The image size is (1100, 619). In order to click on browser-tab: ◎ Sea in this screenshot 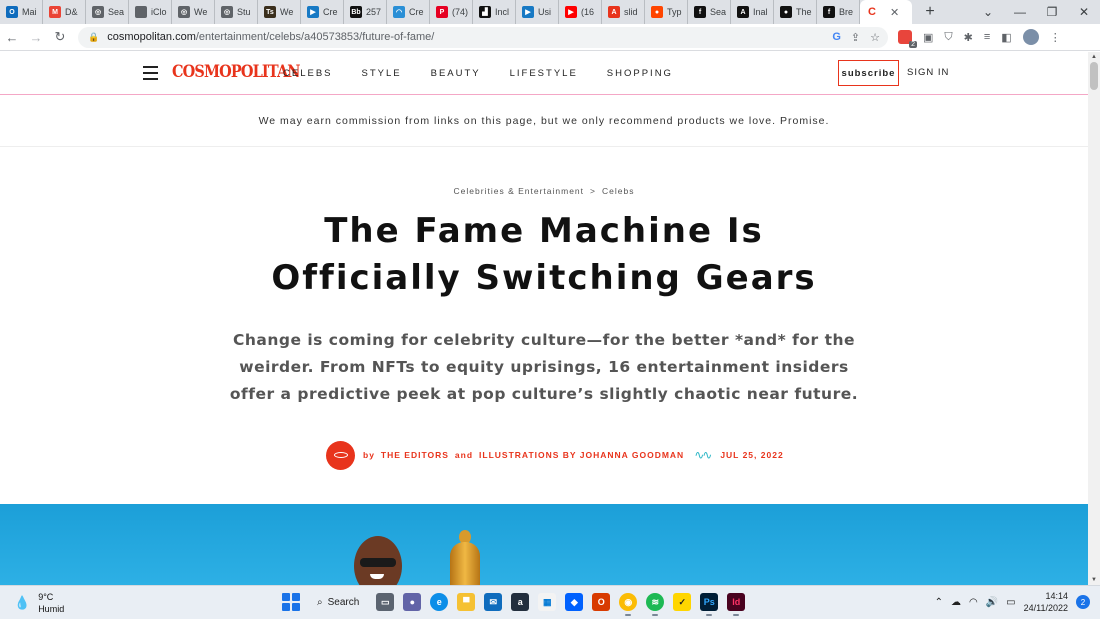, I will do `click(107, 12)`.